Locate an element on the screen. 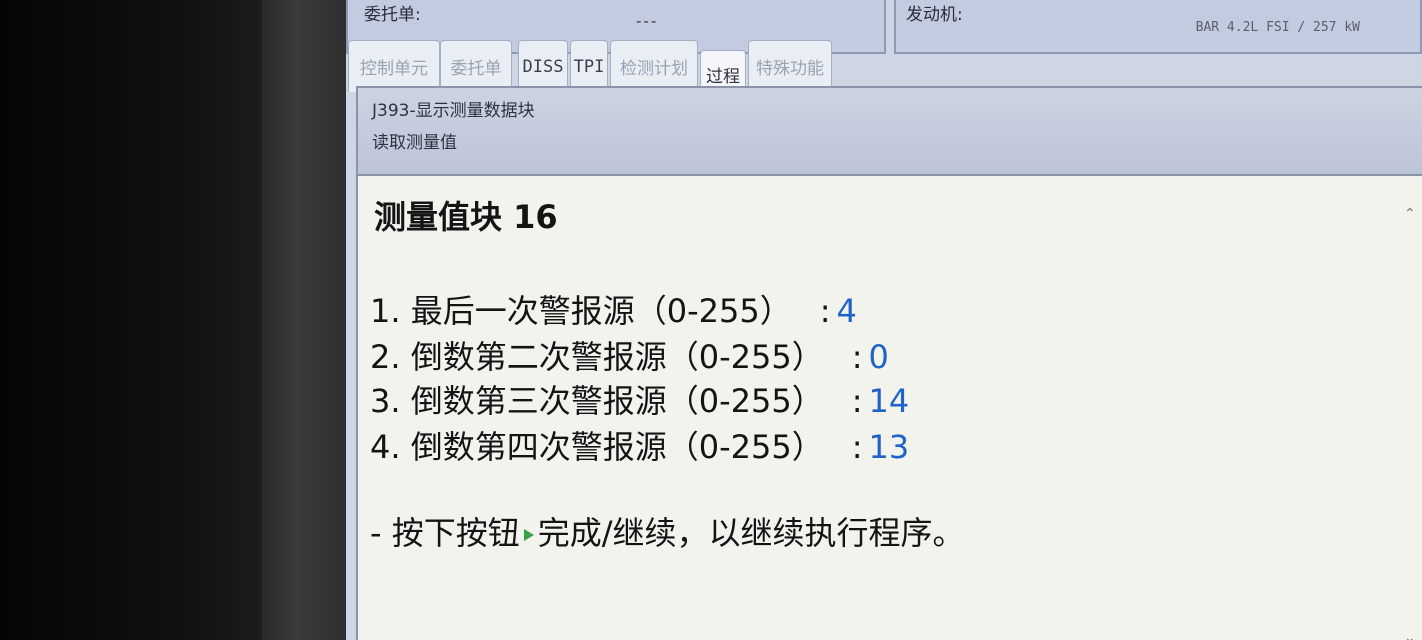 This screenshot has height=640, width=1422. tab-order: 委托单 is located at coordinates (476, 66).